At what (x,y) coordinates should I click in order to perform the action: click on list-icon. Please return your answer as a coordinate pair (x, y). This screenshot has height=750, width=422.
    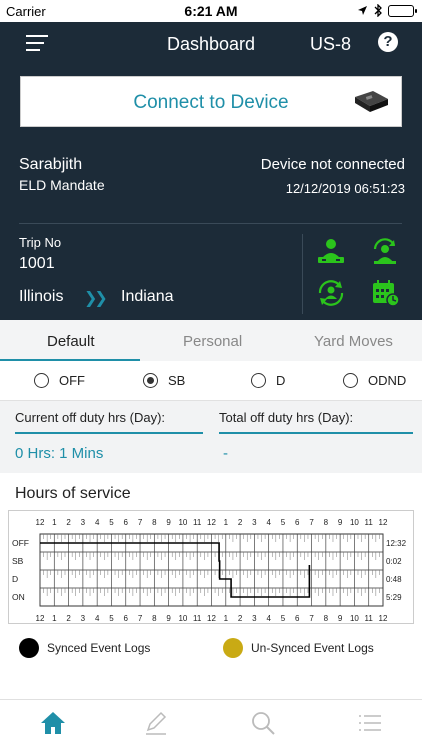
    Looking at the image, I should click on (369, 723).